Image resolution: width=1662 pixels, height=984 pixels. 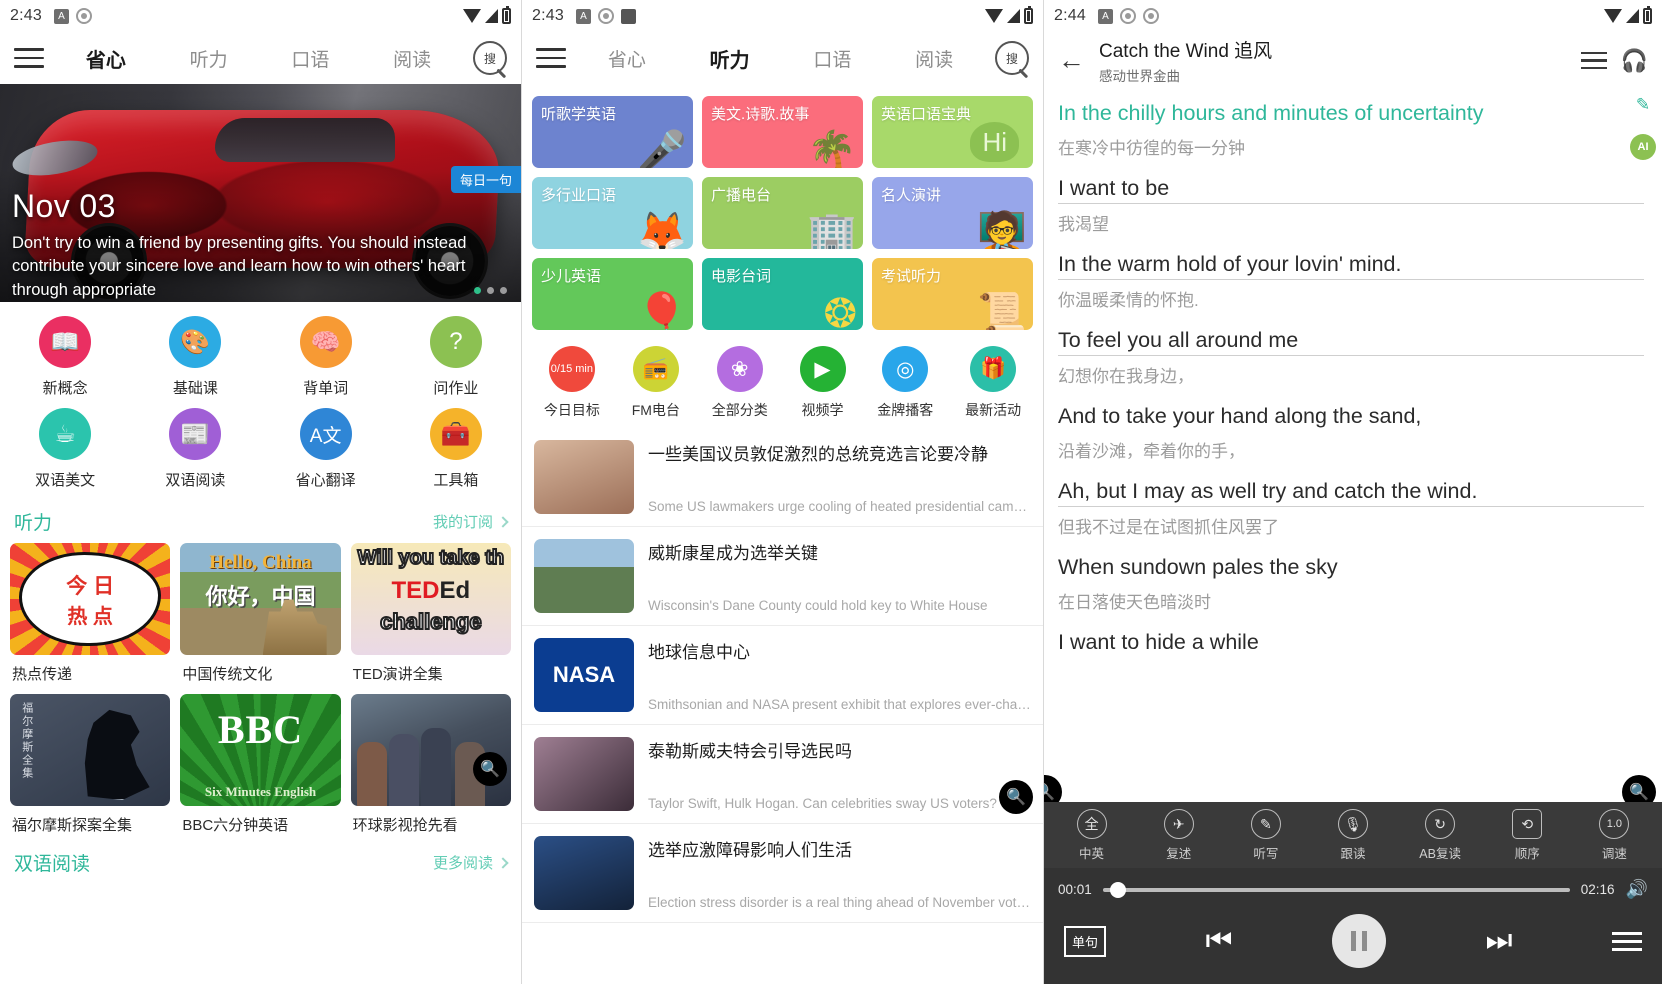 What do you see at coordinates (471, 521) in the screenshot?
I see `section-more-link: 我的订阅` at bounding box center [471, 521].